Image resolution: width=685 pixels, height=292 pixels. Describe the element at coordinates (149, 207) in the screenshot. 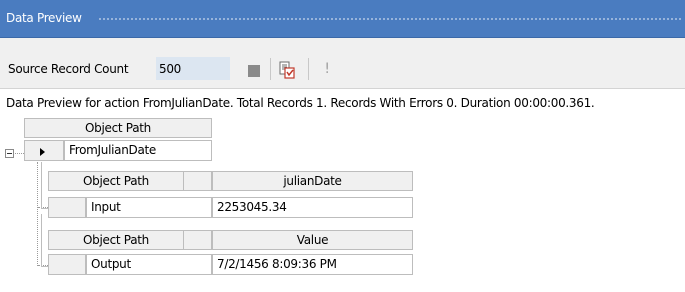

I see `input-object-path-cell: Input` at that location.